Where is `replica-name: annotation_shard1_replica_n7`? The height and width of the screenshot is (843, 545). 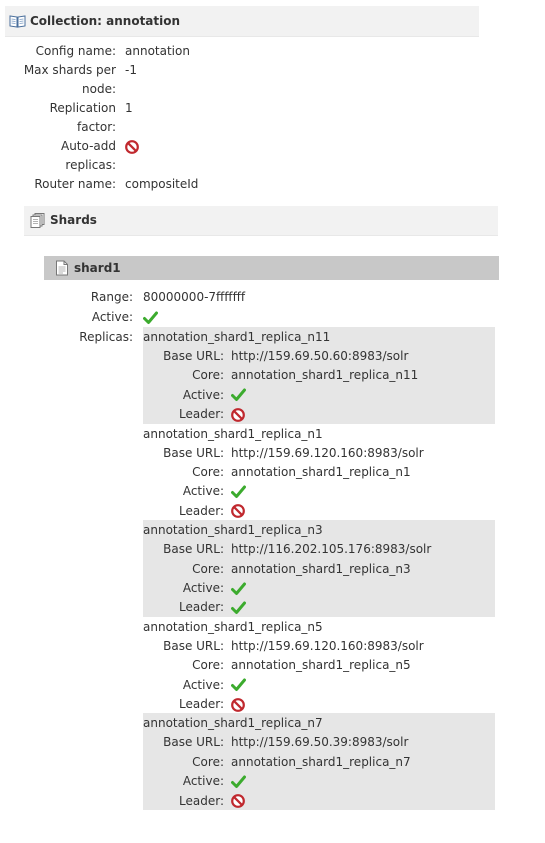
replica-name: annotation_shard1_replica_n7 is located at coordinates (233, 723).